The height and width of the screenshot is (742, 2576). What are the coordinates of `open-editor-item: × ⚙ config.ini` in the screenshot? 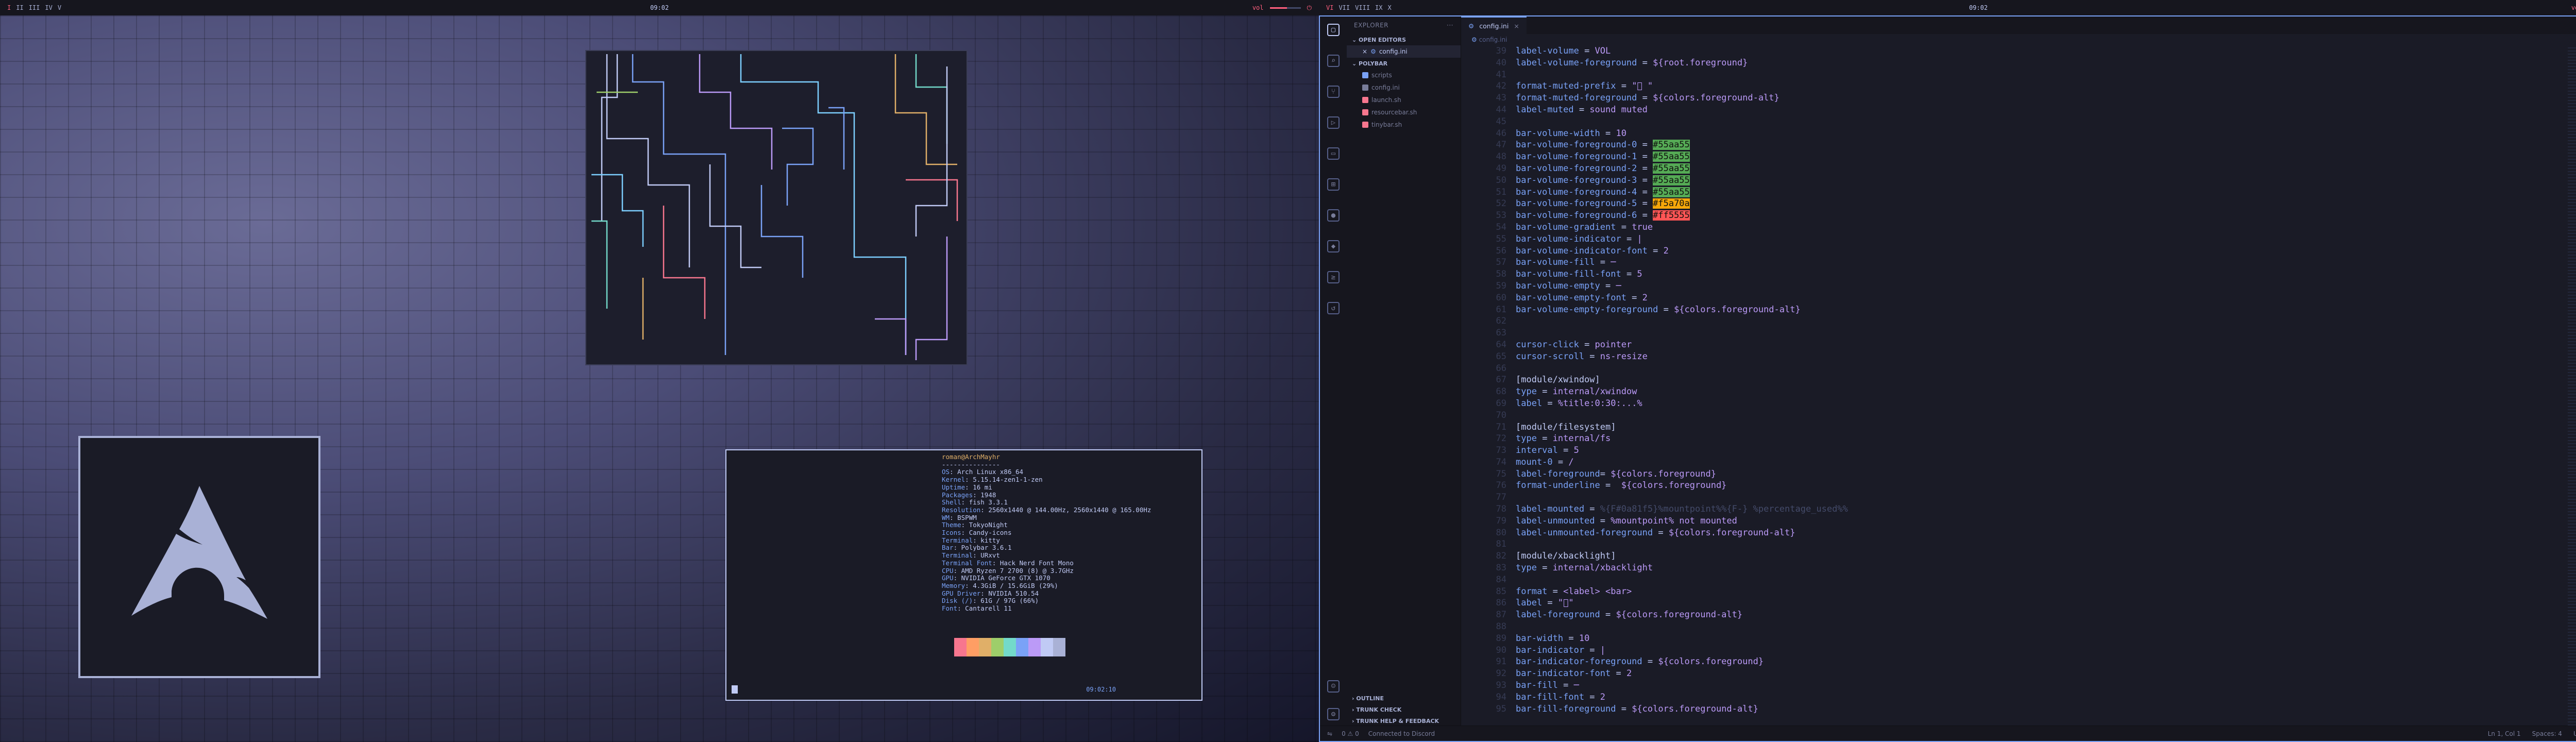 It's located at (1404, 51).